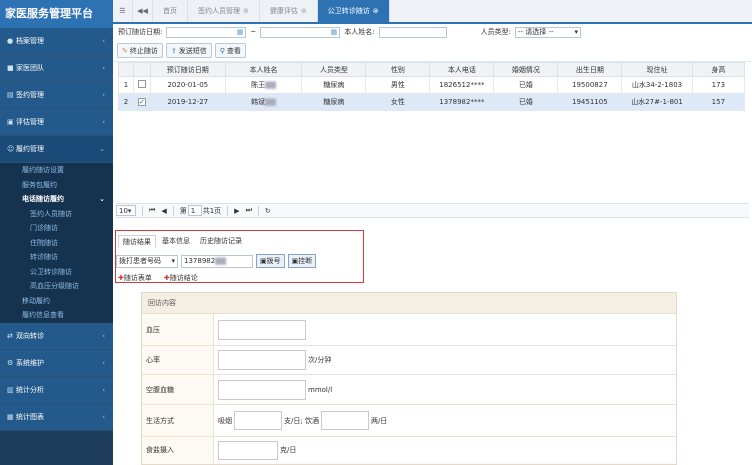 The width and height of the screenshot is (752, 465). What do you see at coordinates (305, 261) in the screenshot?
I see `button-label: 挂断` at bounding box center [305, 261].